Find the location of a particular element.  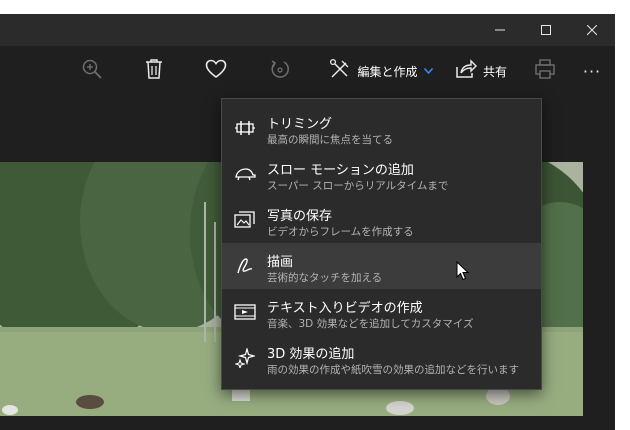

menu-item-save-photo: 写真の保存 ビデオからフレームを作成する is located at coordinates (381, 220).